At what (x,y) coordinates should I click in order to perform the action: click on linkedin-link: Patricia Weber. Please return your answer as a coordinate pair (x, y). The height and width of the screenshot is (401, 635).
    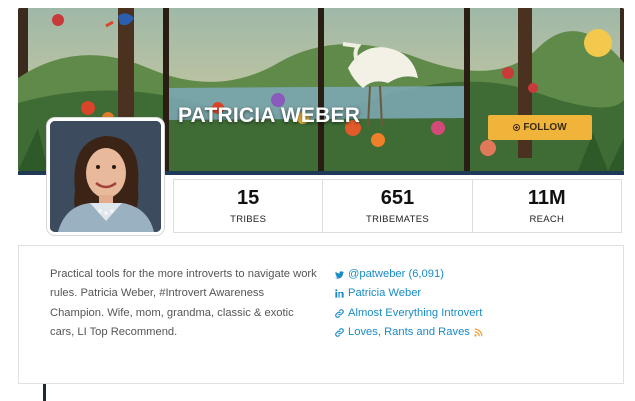
    Looking at the image, I should click on (409, 293).